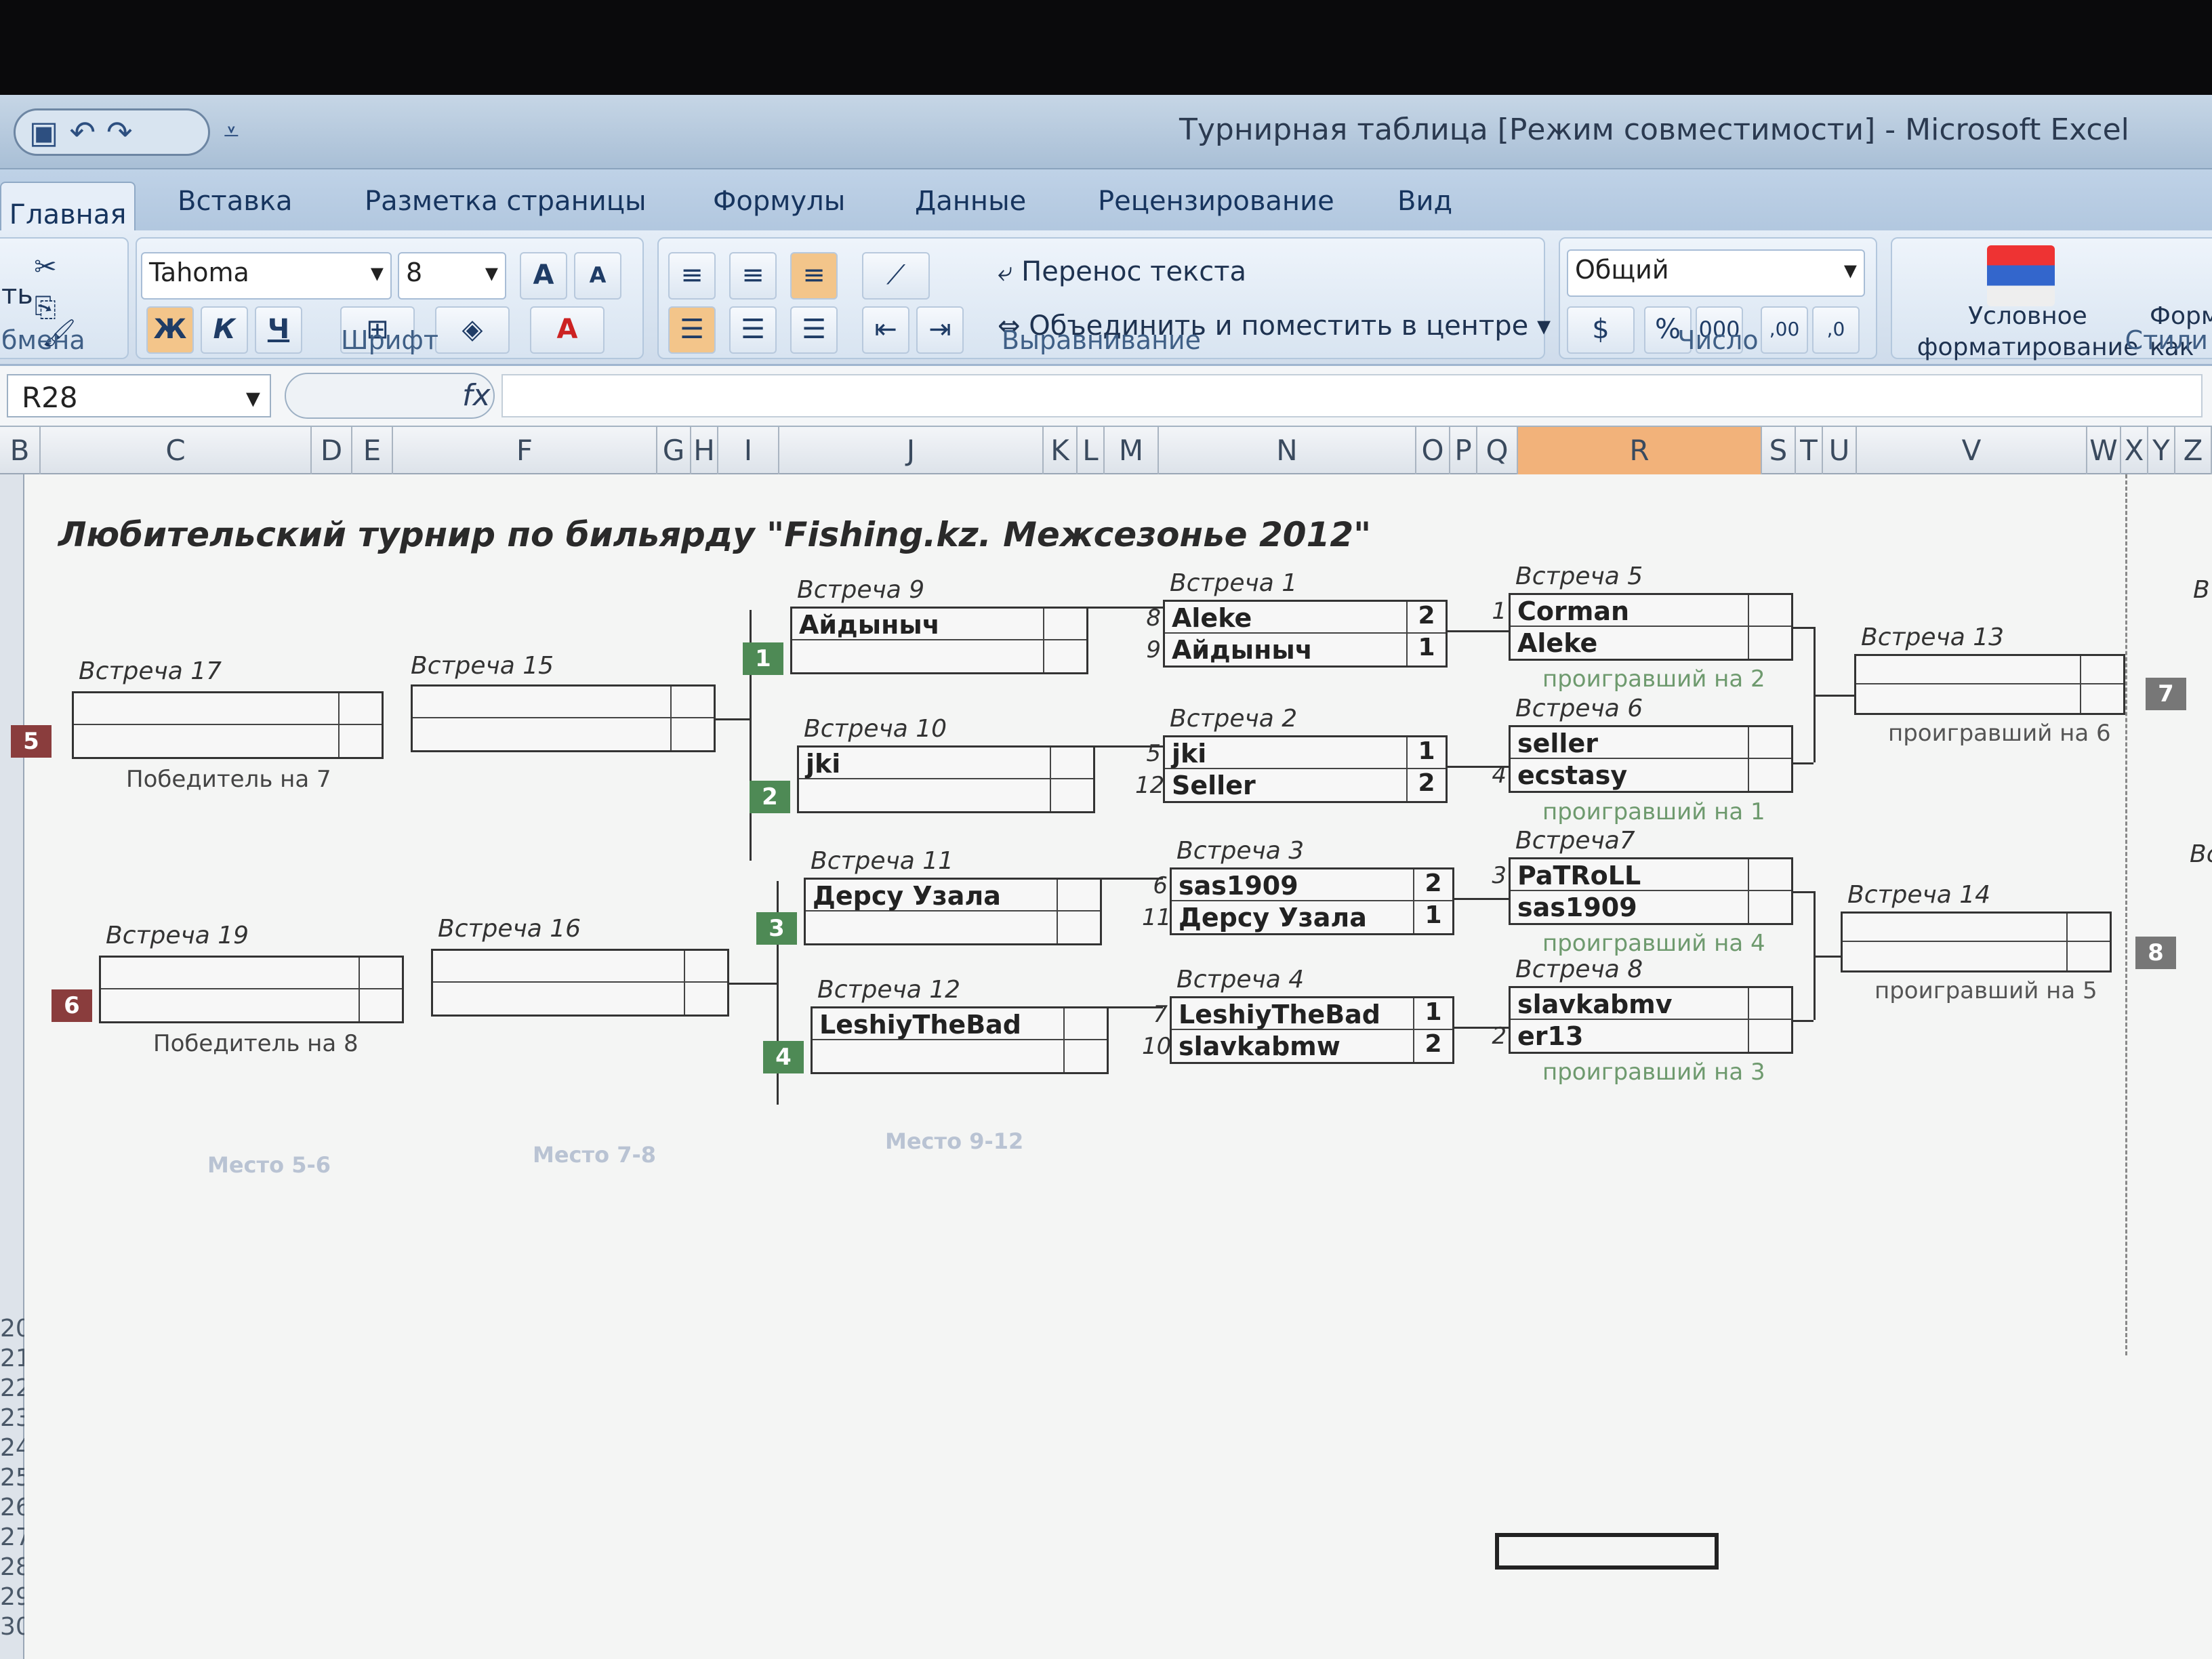  I want to click on match-box-12: LeshiyTheBad, so click(960, 1040).